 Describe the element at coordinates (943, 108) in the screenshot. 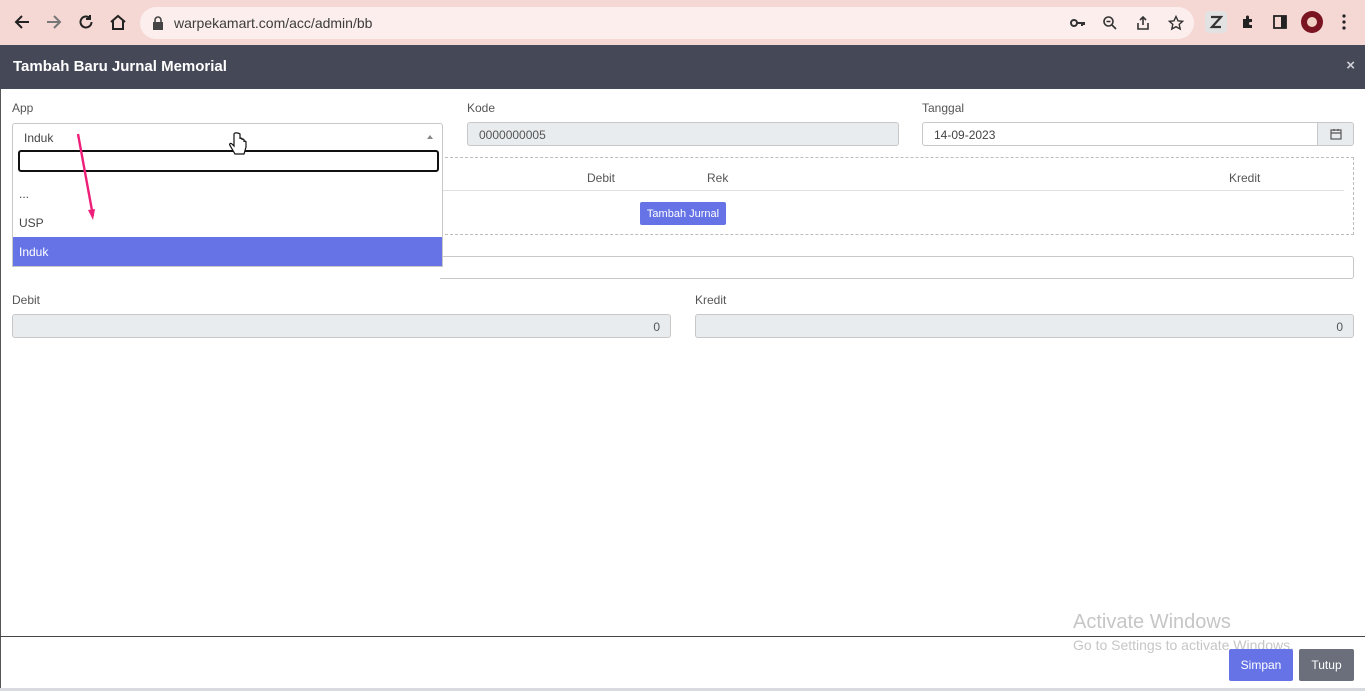

I see `tanggal-label: Tanggal` at that location.